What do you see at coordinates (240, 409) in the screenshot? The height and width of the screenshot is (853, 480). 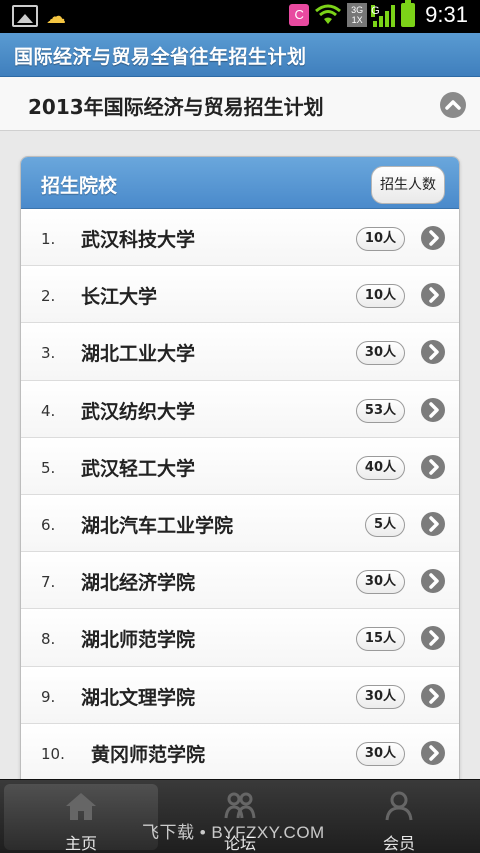 I see `list-item: 4. 武汉纺织大学 53人` at bounding box center [240, 409].